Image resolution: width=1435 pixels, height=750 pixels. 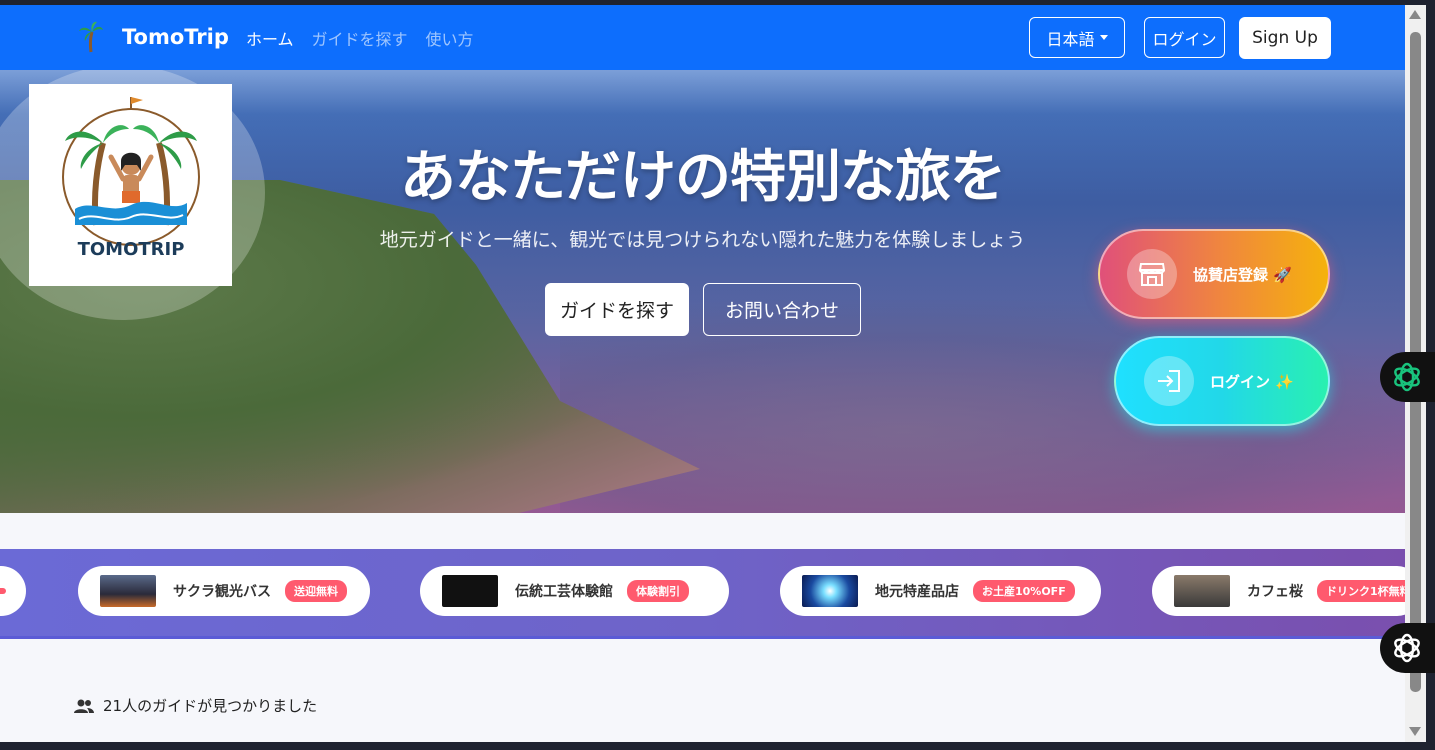 I want to click on login-button: ログイン, so click(x=1184, y=37).